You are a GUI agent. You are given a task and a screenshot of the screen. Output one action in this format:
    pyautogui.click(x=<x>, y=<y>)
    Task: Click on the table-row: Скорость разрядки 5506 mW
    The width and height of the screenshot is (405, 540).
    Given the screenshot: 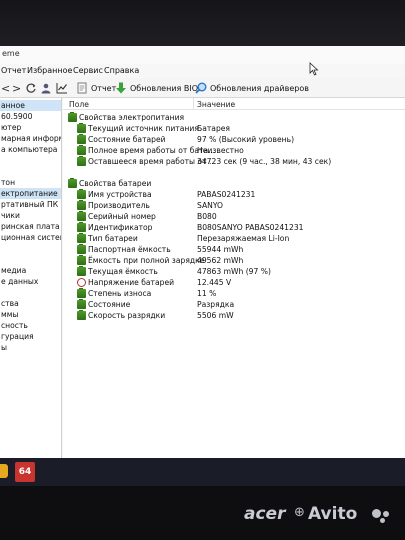 What is the action you would take?
    pyautogui.click(x=234, y=315)
    